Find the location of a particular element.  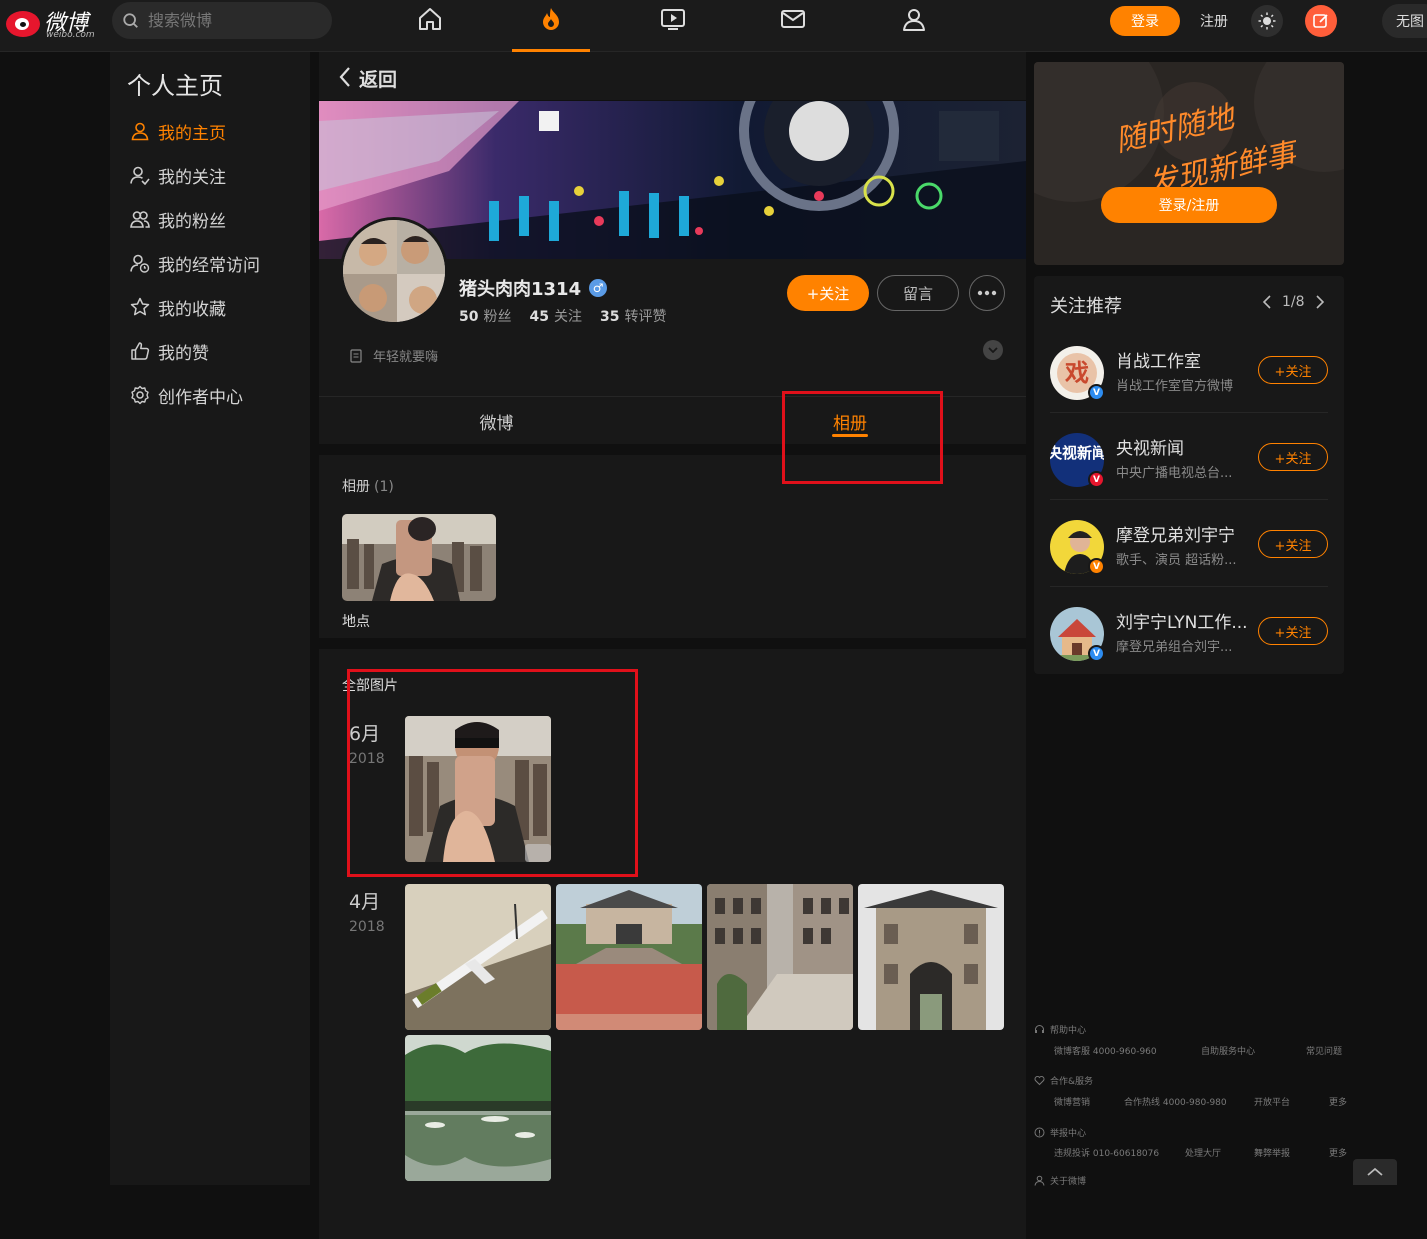

logo-subtext: weibo.com is located at coordinates (70, 35).